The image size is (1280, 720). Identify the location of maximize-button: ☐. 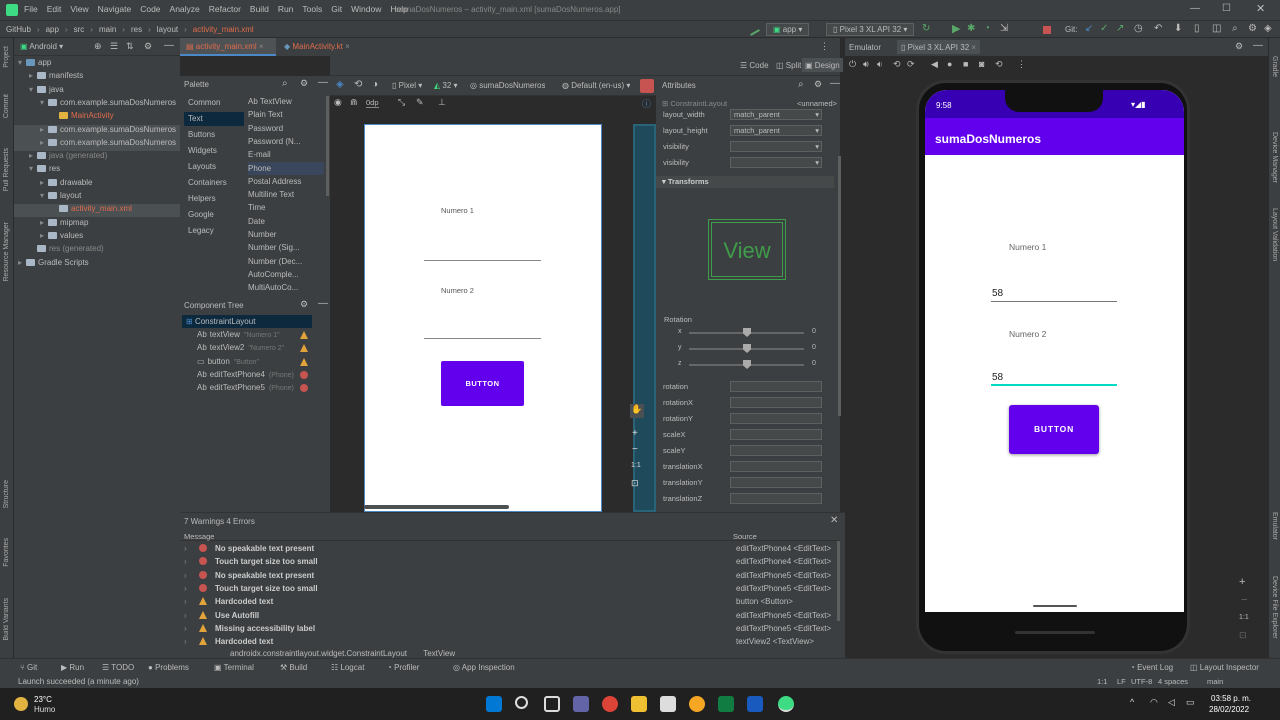
(1226, 8).